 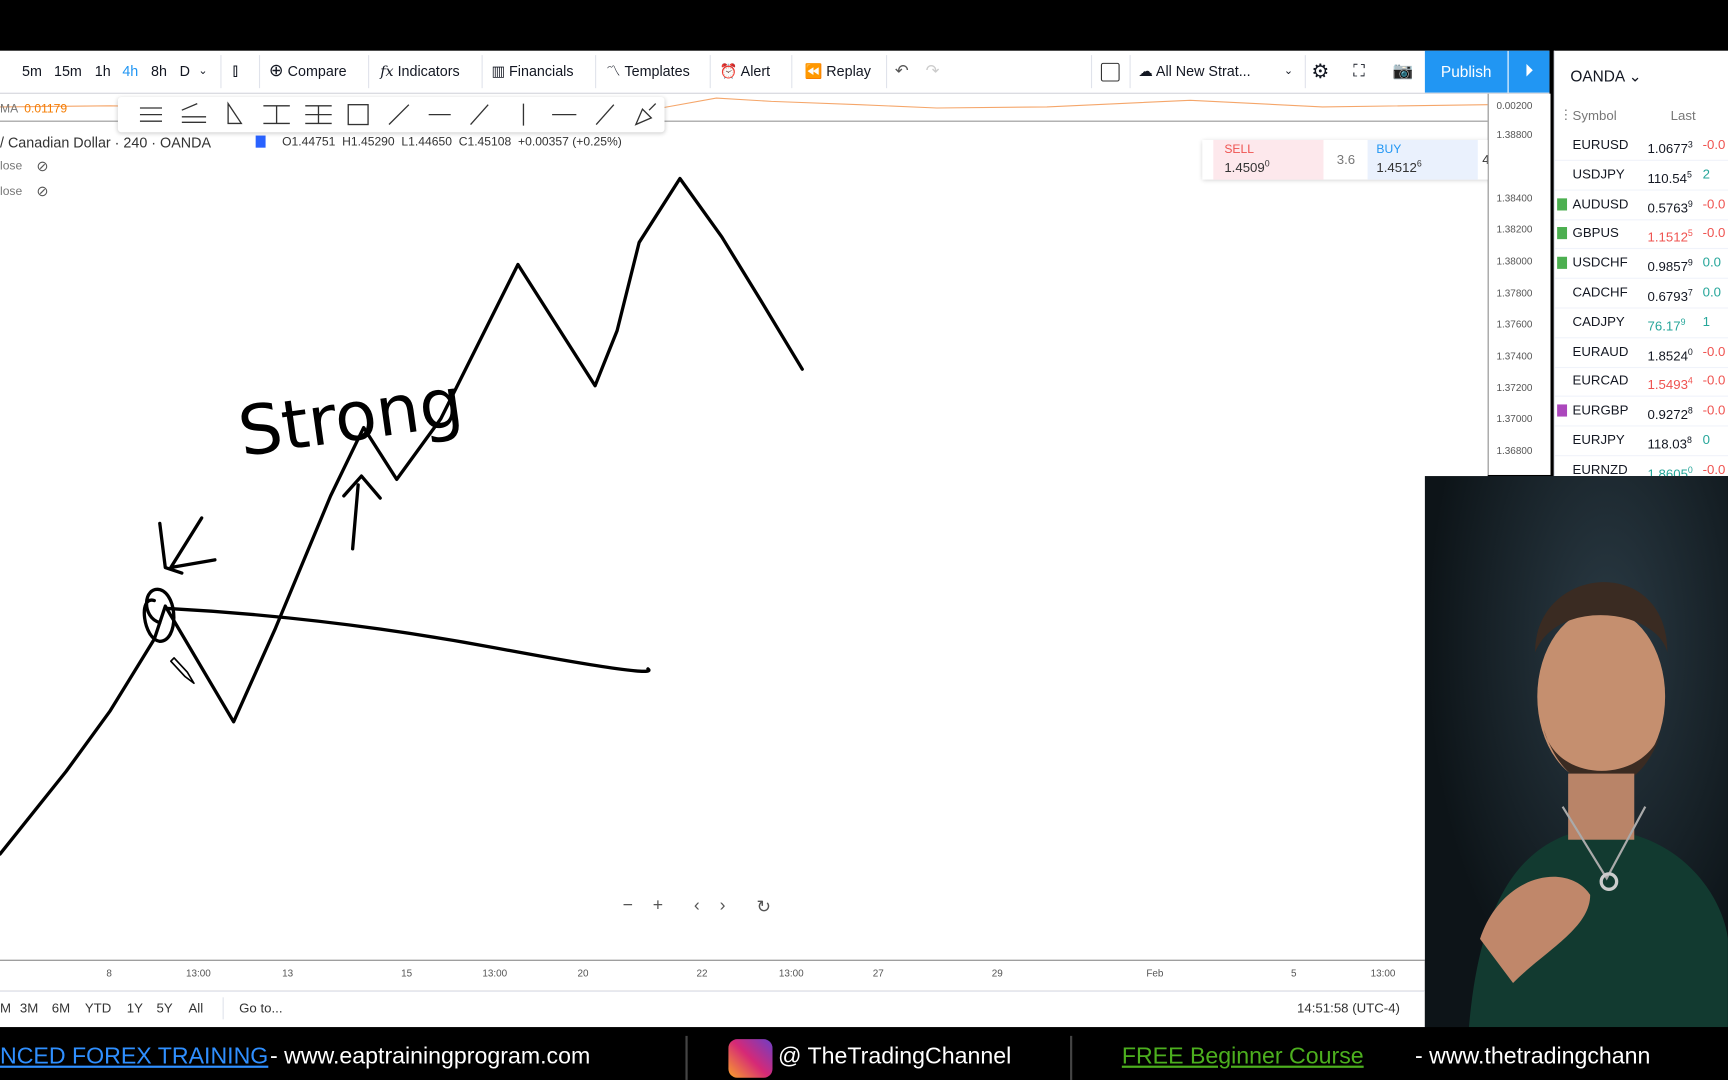 I want to click on broker-select: OANDA ⌄, so click(x=1605, y=76).